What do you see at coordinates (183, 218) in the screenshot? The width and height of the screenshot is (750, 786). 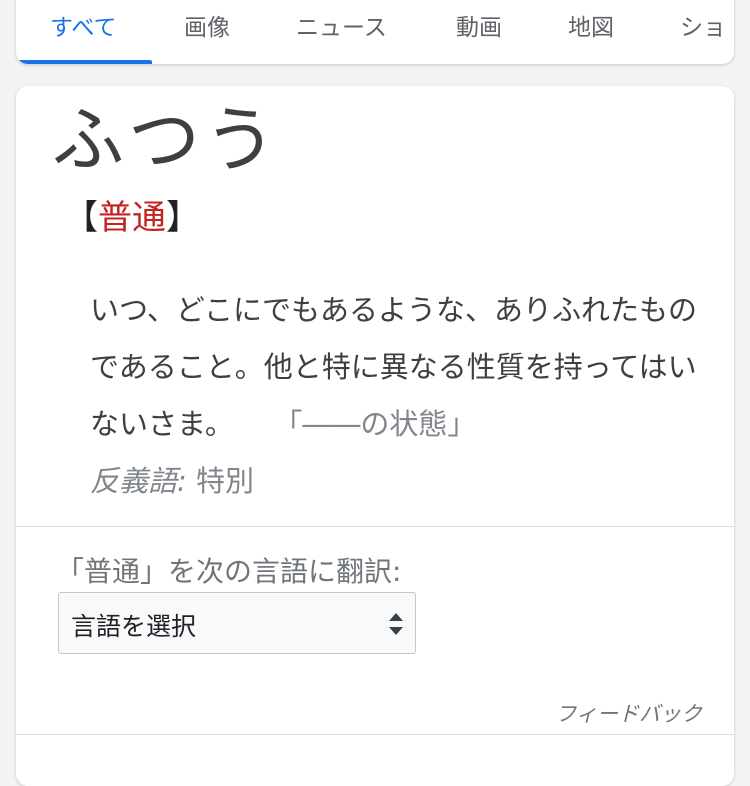 I see `kanji-close-bracket: 】` at bounding box center [183, 218].